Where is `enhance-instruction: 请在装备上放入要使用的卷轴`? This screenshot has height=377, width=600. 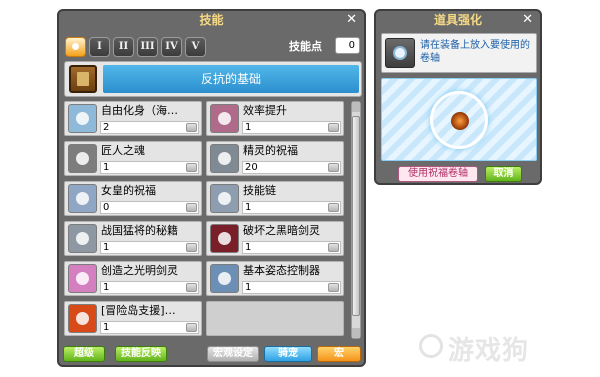
enhance-instruction: 请在装备上放入要使用的卷轴 is located at coordinates (475, 52).